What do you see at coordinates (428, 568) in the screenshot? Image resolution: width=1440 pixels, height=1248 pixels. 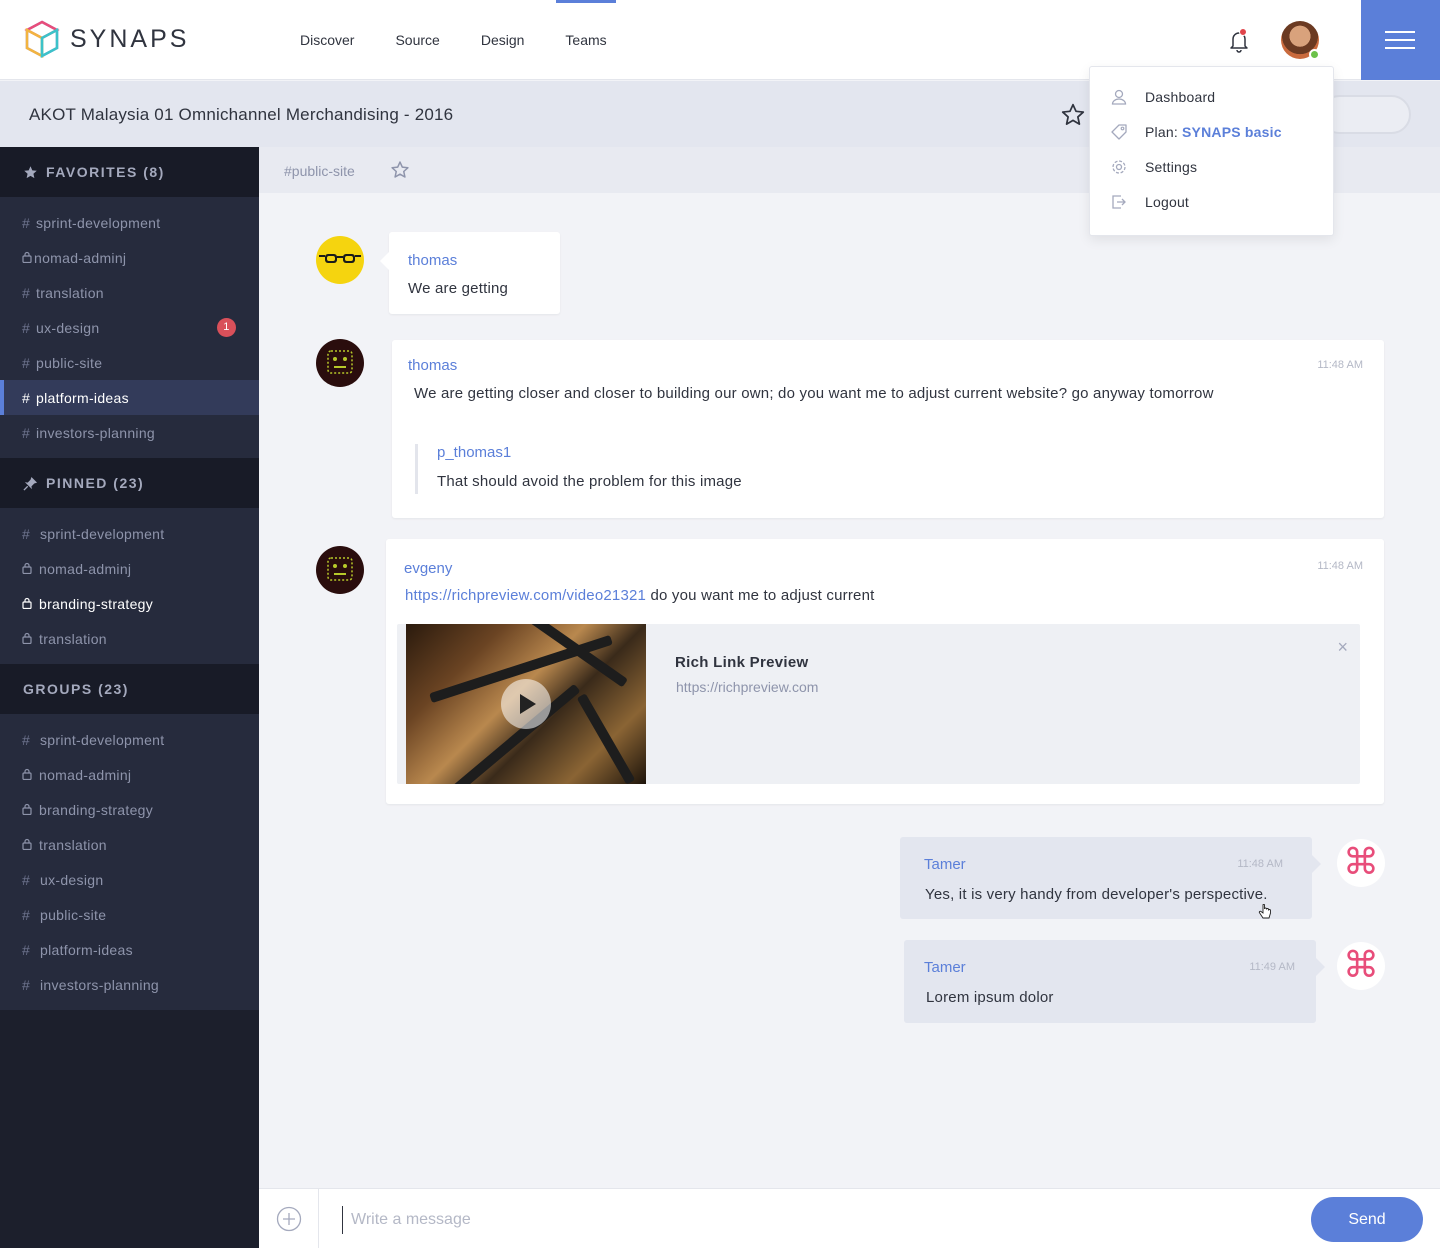 I see `message-author: evgeny` at bounding box center [428, 568].